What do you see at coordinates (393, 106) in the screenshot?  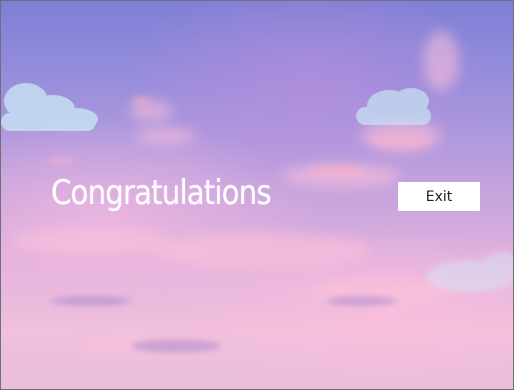 I see `blue-cloud-right` at bounding box center [393, 106].